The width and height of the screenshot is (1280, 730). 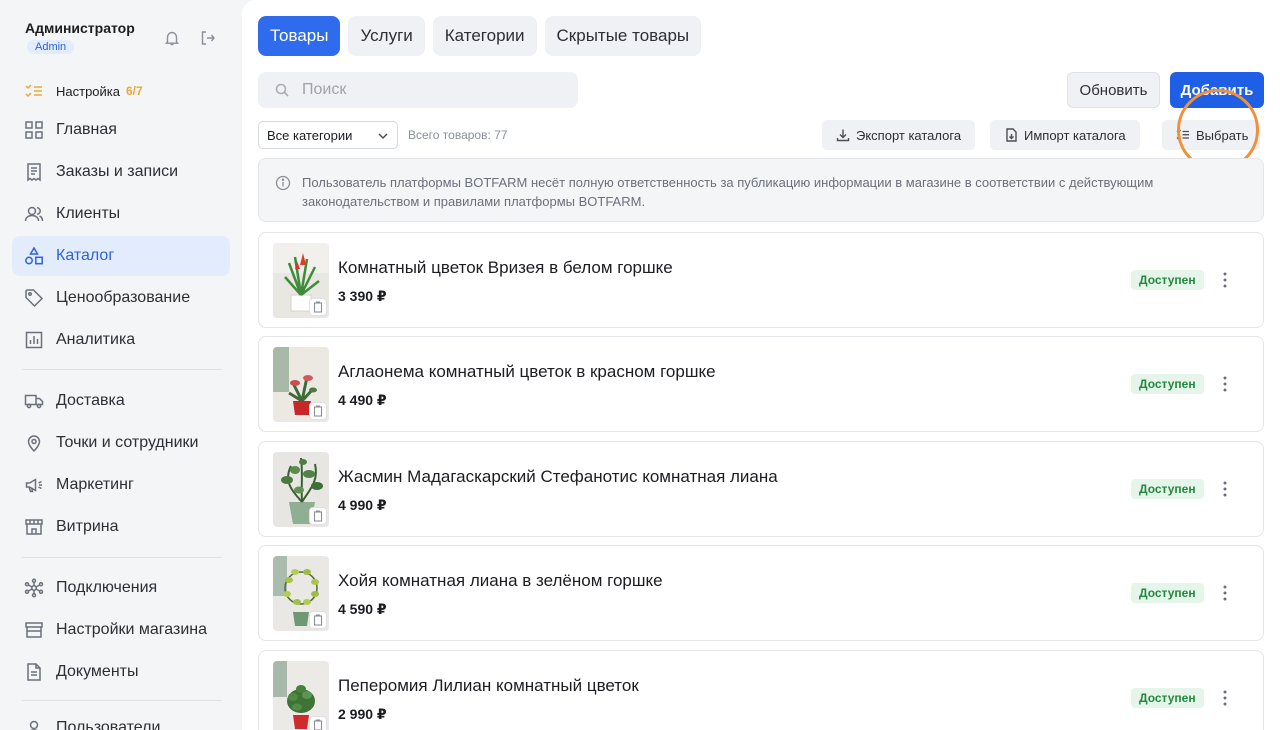 I want to click on sidebar-item-clients: Клиенты, so click(x=121, y=214).